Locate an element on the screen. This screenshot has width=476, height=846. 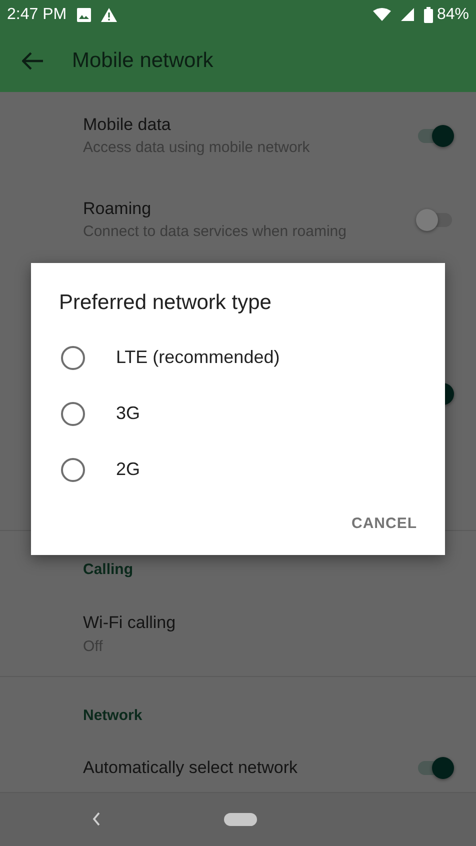
section-header: Network is located at coordinates (113, 716).